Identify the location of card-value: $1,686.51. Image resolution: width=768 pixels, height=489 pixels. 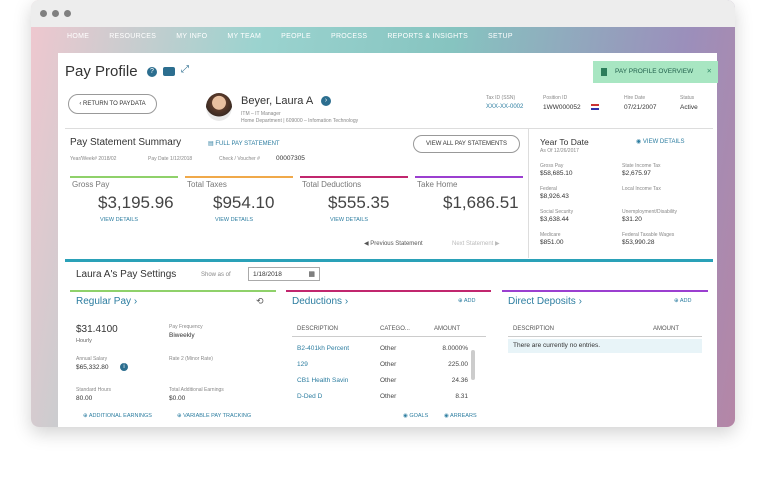
(481, 202).